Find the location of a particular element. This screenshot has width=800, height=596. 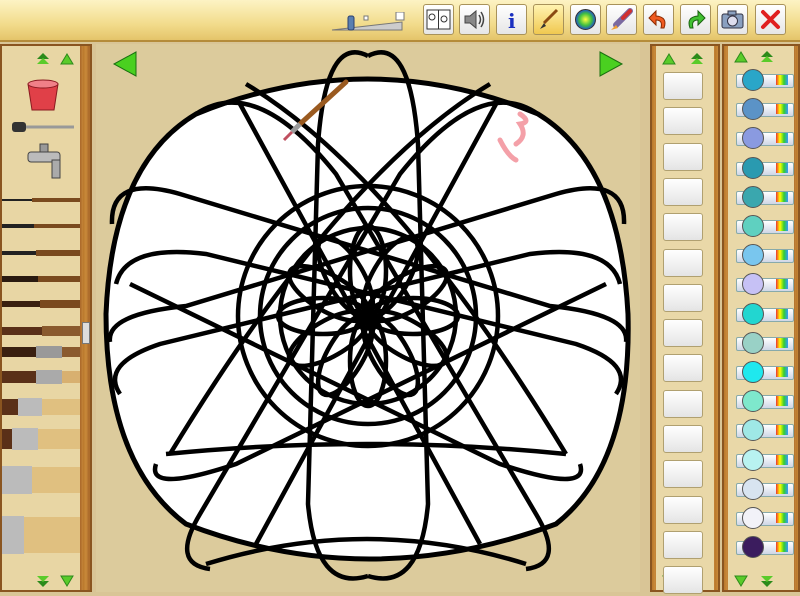

scroll-up-icon is located at coordinates (67, 59).